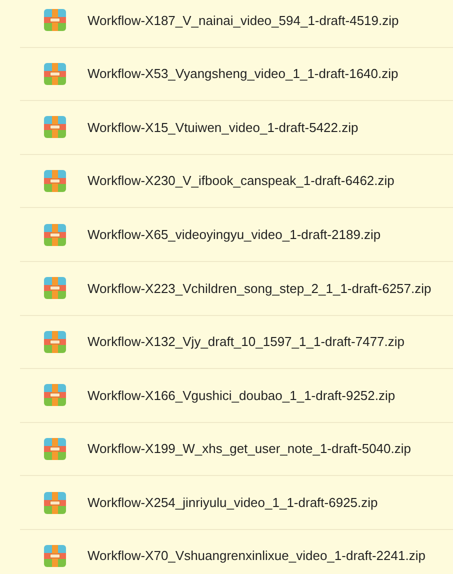  What do you see at coordinates (223, 128) in the screenshot?
I see `file-name: Workflow-X15_Vtuiwen_video_1-draft-5422.zip` at bounding box center [223, 128].